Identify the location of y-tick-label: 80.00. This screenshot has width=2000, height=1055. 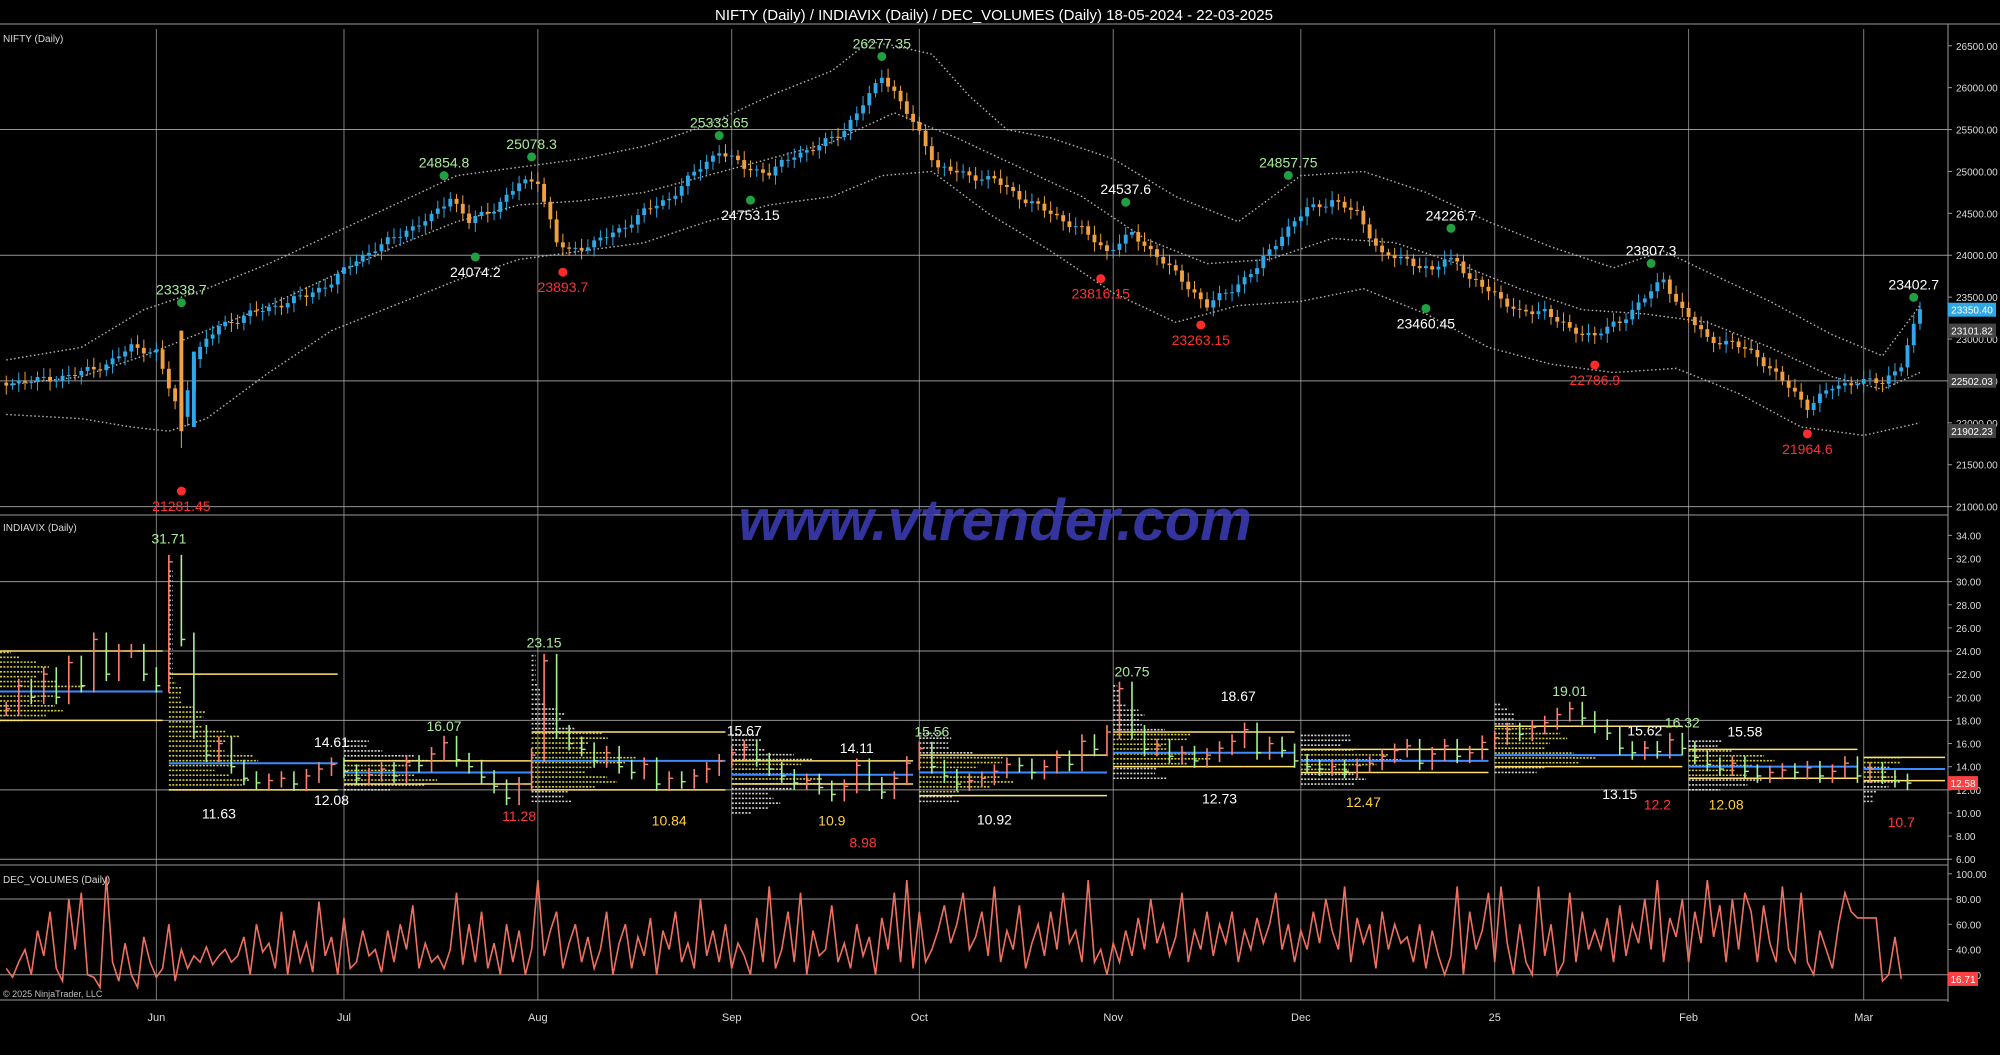
(1968, 900).